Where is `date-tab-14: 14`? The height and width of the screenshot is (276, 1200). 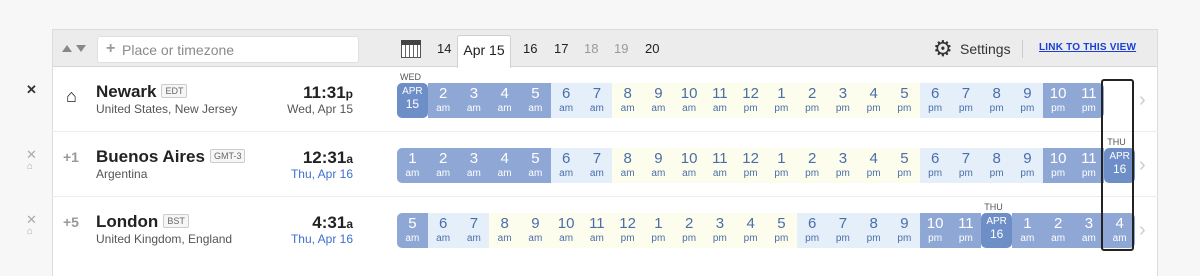
date-tab-14: 14 is located at coordinates (444, 48).